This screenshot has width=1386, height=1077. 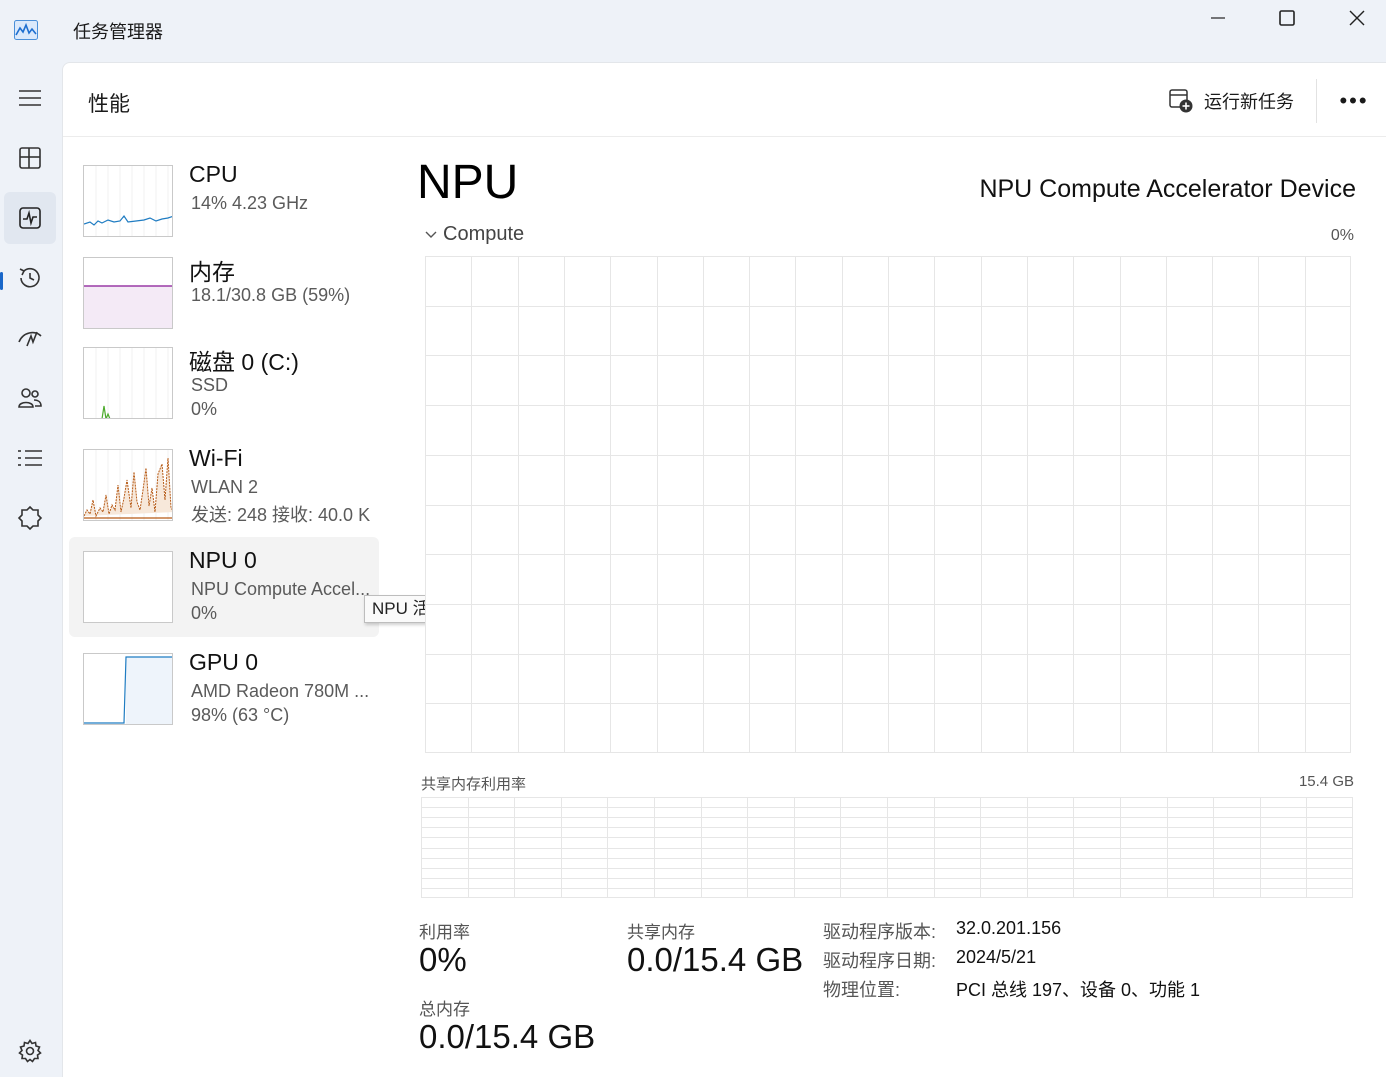 I want to click on run-new-task-button: 运行新任务, so click(x=1231, y=101).